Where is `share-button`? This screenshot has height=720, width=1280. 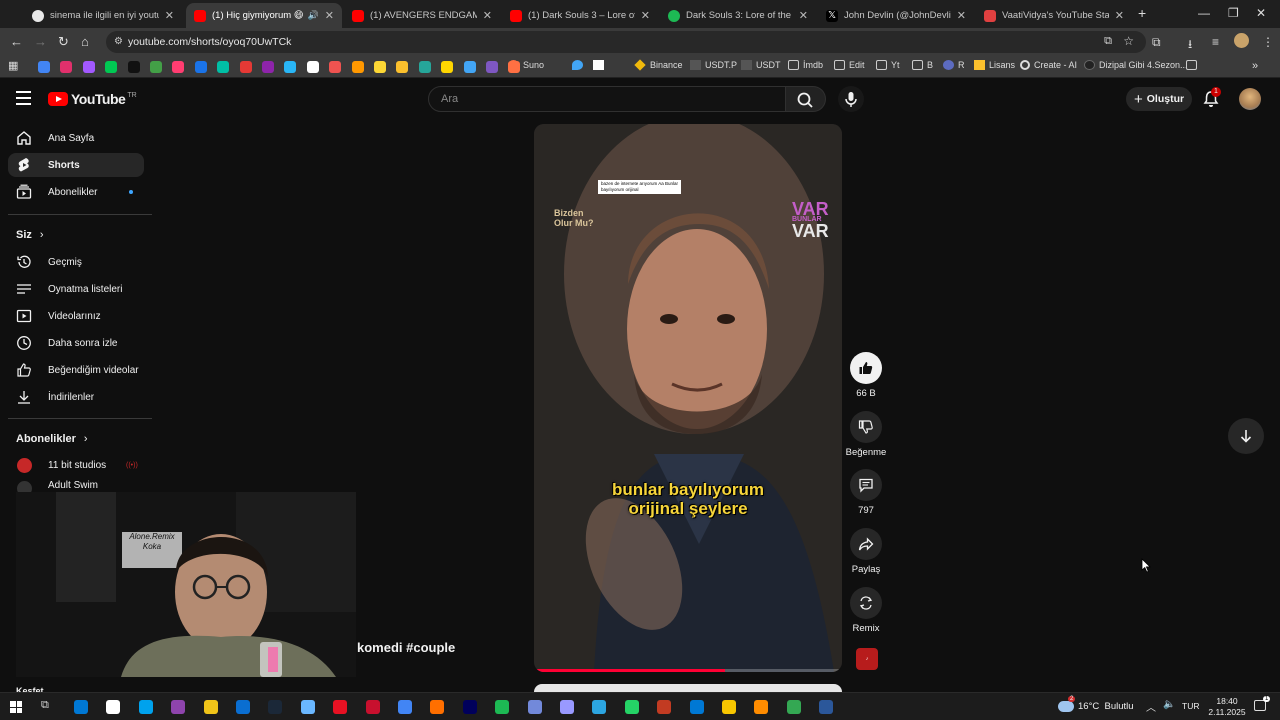 share-button is located at coordinates (866, 544).